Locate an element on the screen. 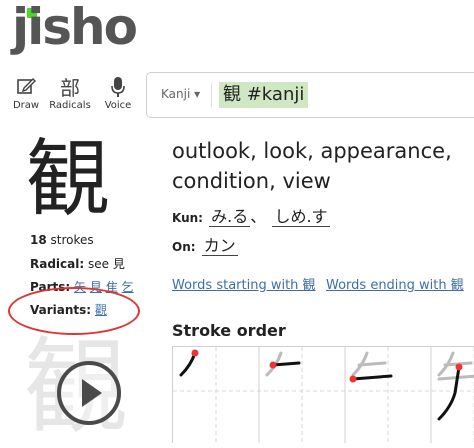  radical-info: Radical: see 見 is located at coordinates (77, 263).